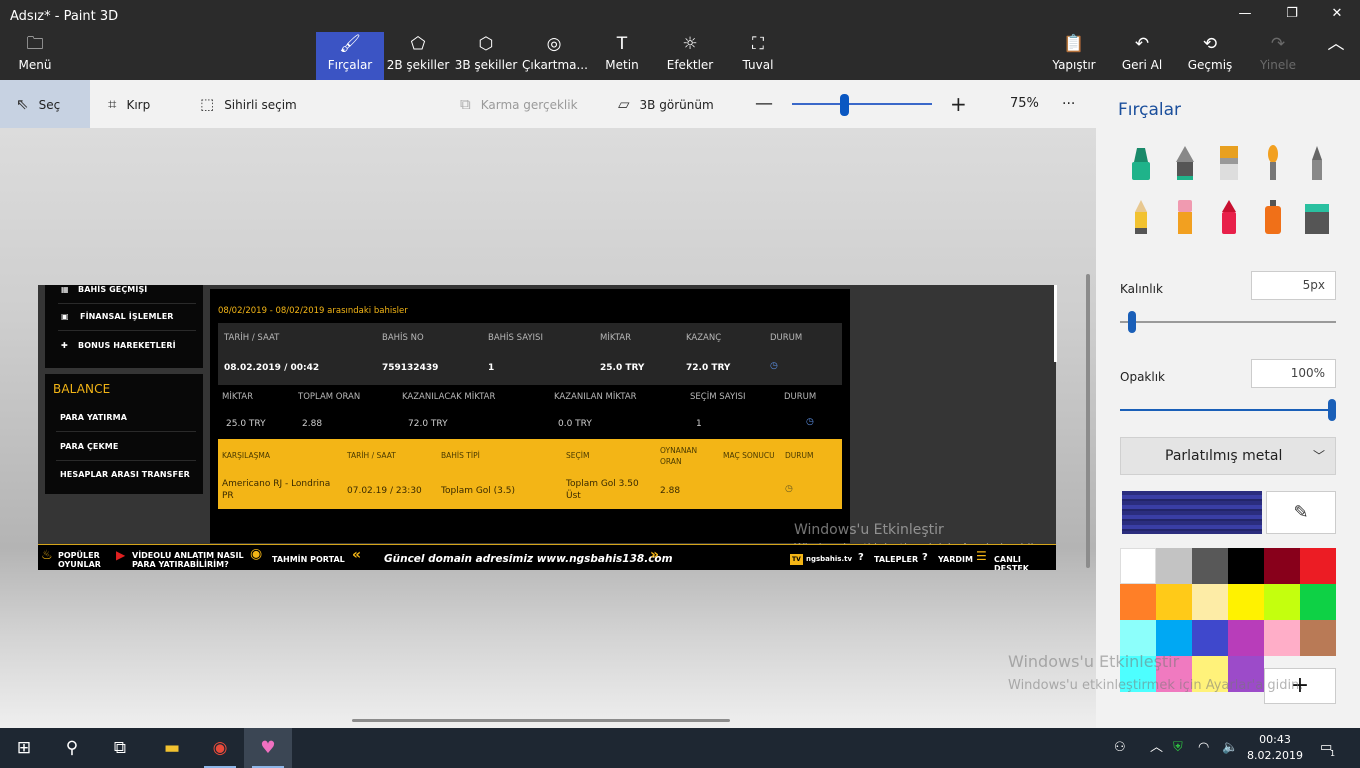 This screenshot has height=768, width=1360. Describe the element at coordinates (1210, 56) in the screenshot. I see `history-button: ⟲ Geçmiş` at that location.